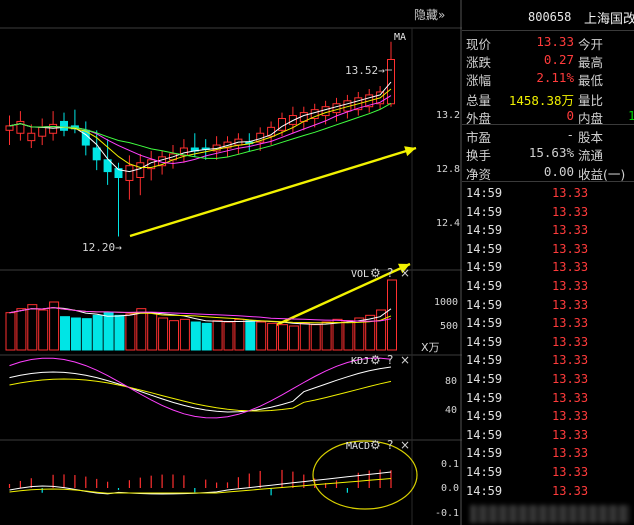 The width and height of the screenshot is (634, 525). Describe the element at coordinates (591, 62) in the screenshot. I see `quote-key: 最高` at that location.